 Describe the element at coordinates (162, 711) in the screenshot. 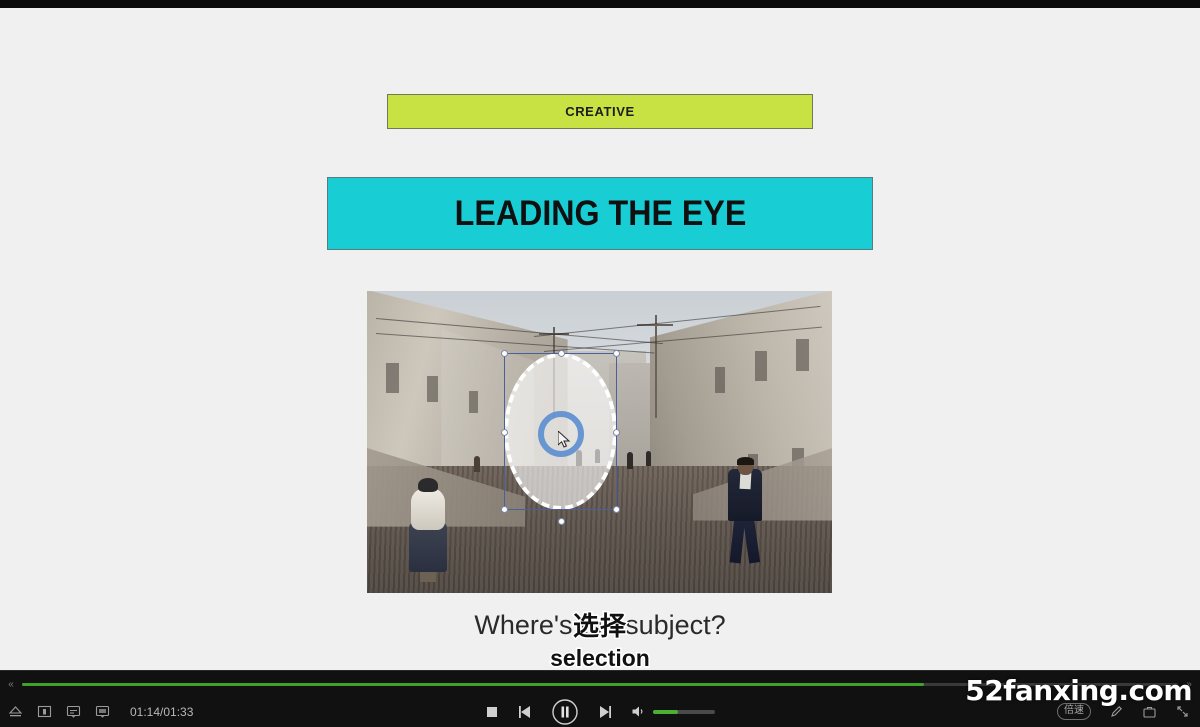

I see `time-display: 01:14/01:33` at that location.